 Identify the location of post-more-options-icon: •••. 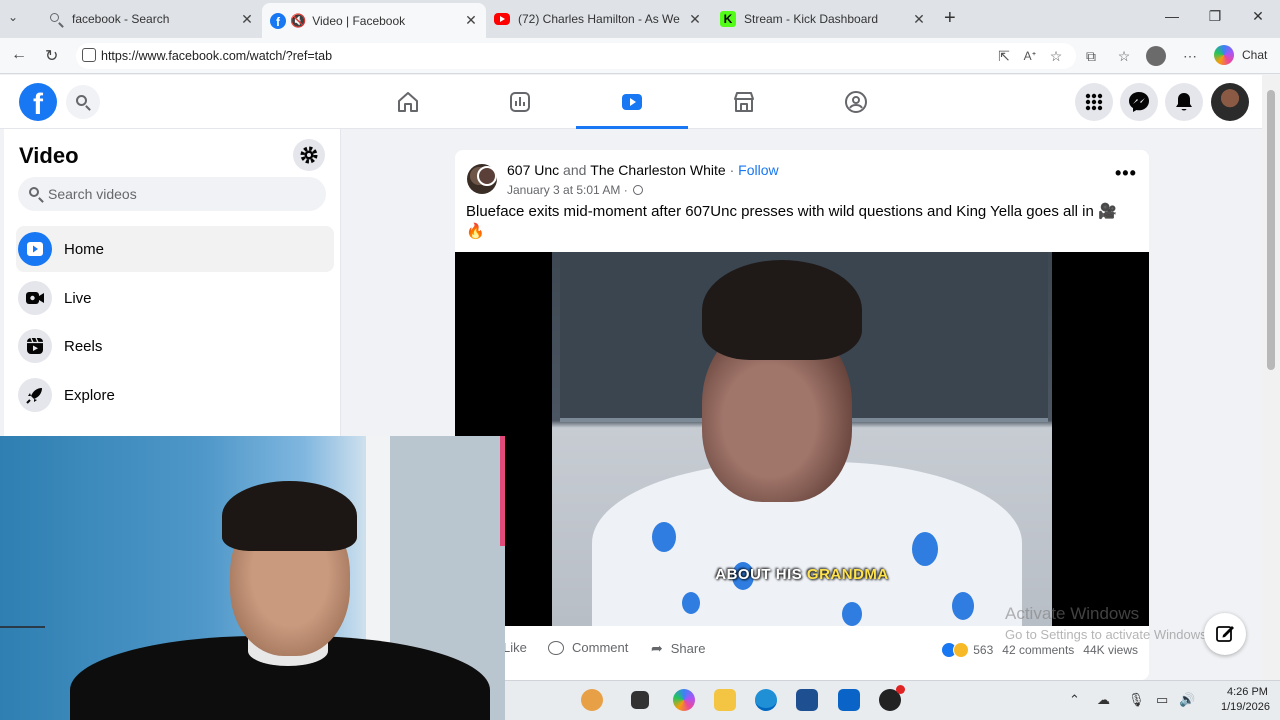
(1126, 173).